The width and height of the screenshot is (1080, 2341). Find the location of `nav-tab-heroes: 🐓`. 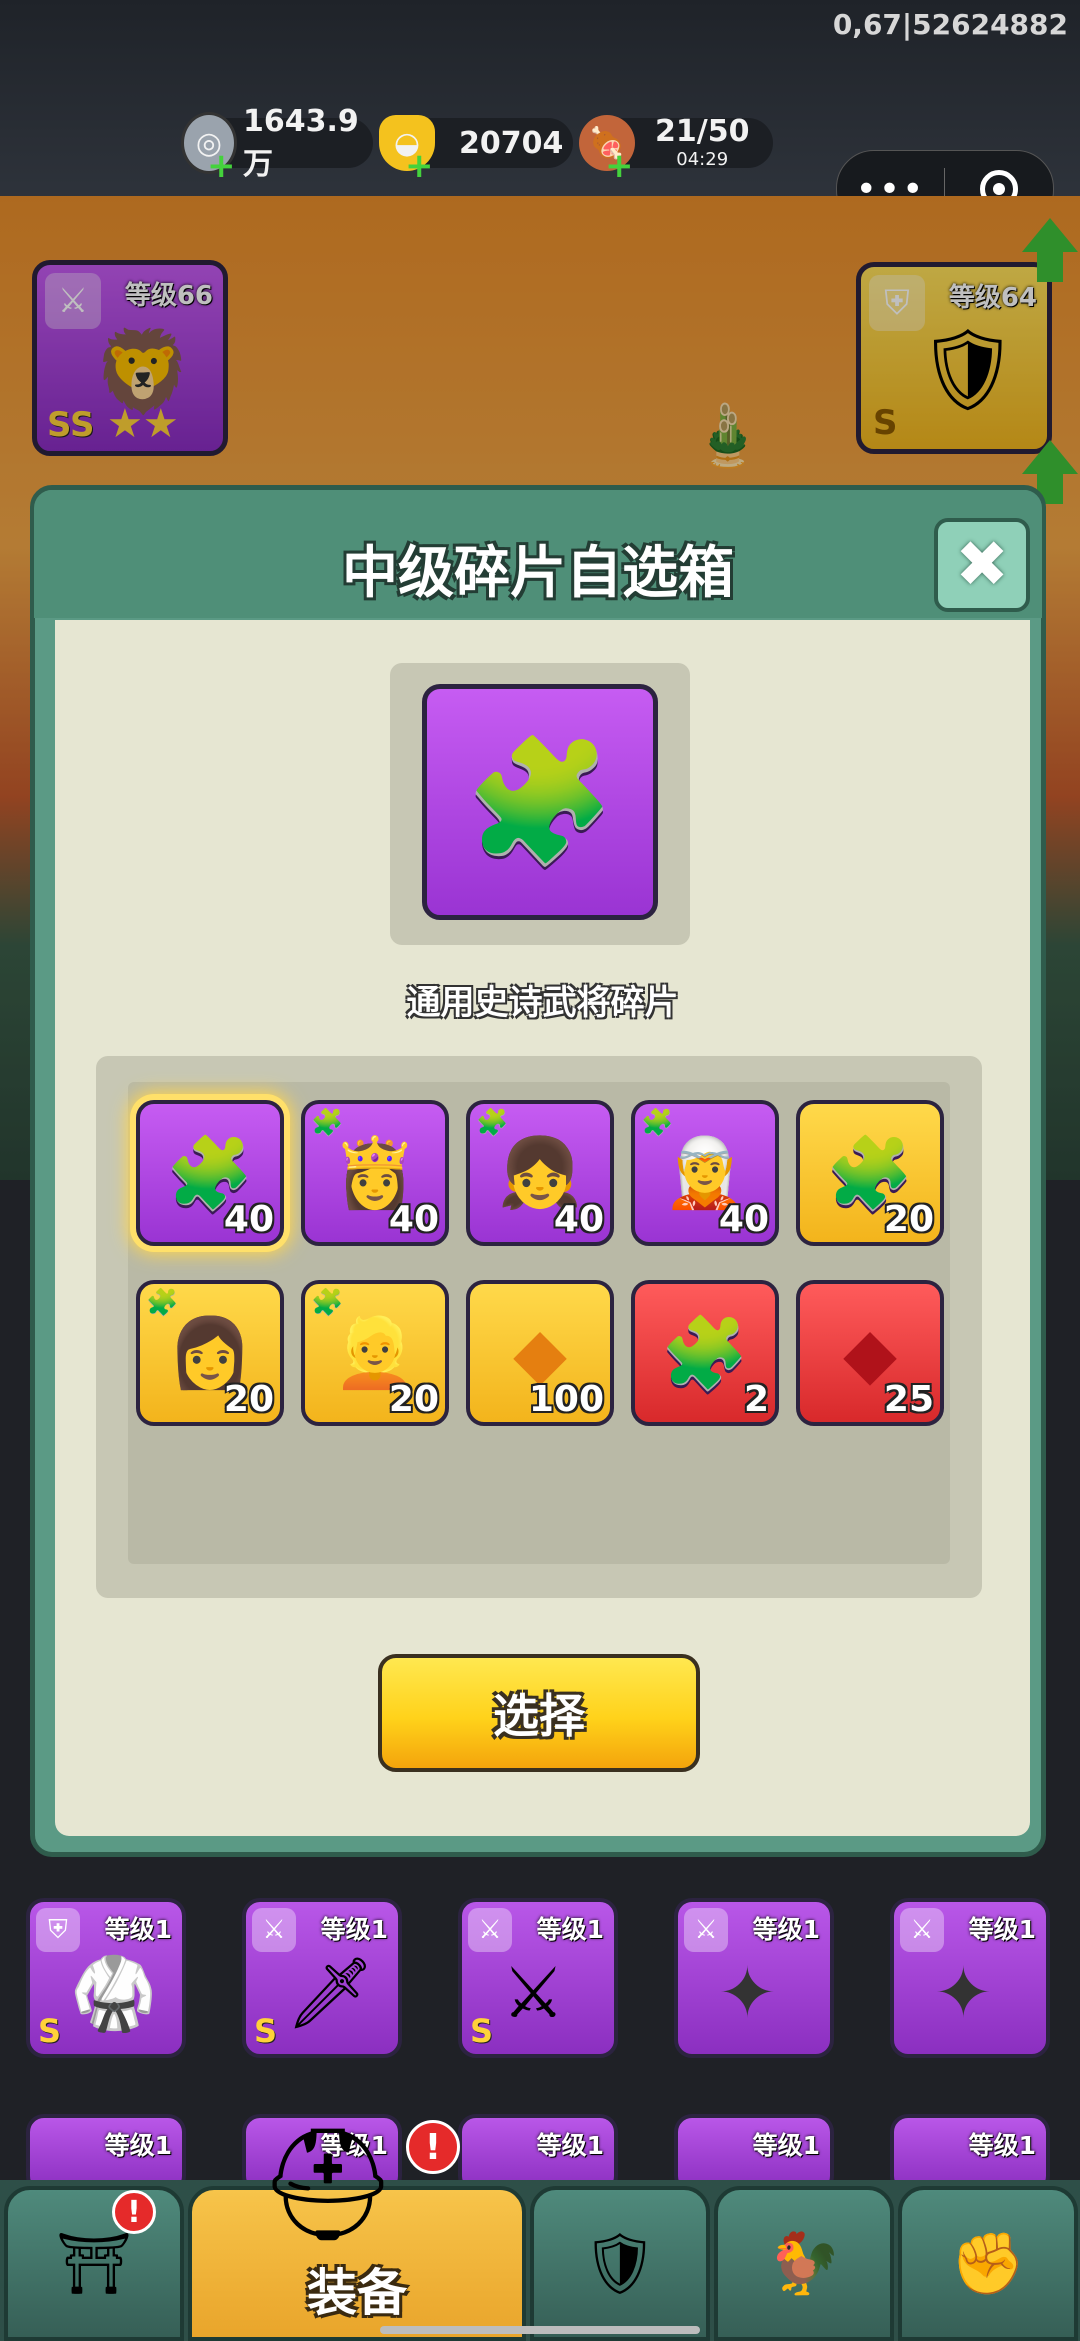

nav-tab-heroes: 🐓 is located at coordinates (804, 2263).